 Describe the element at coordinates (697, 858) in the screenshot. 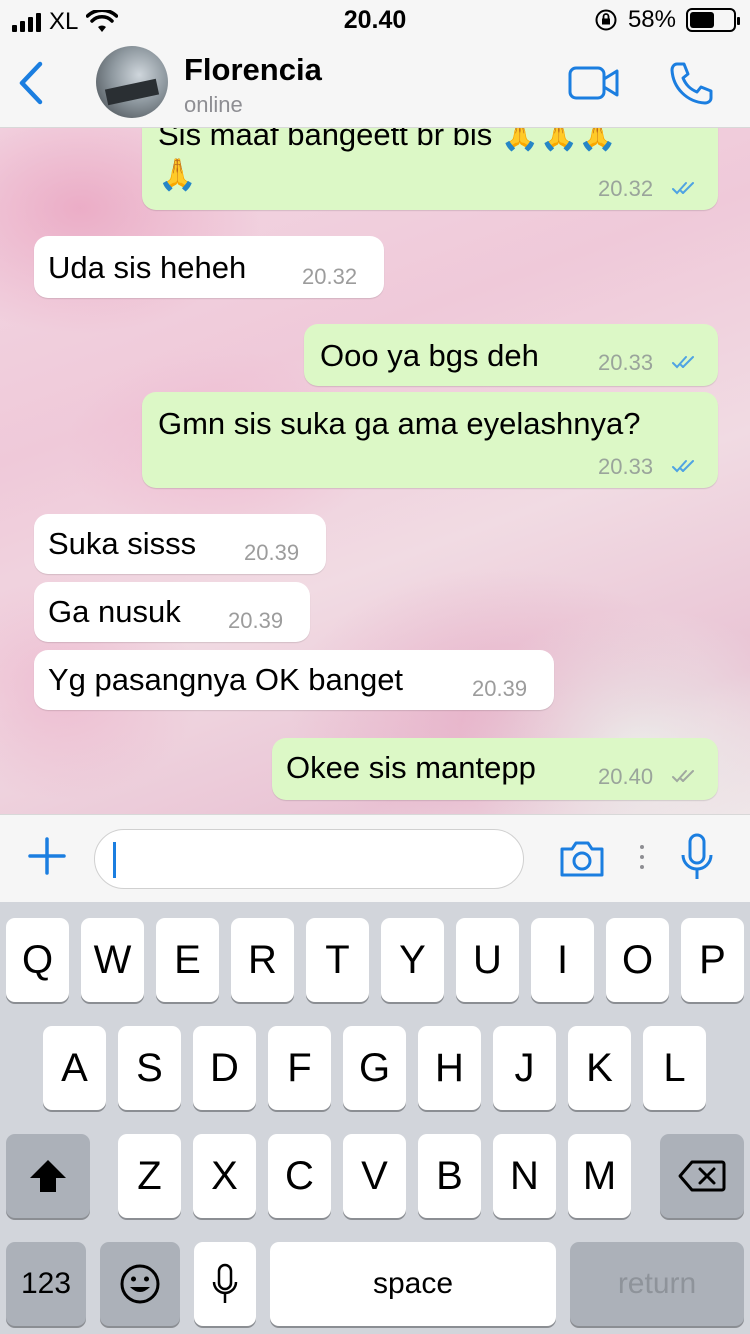

I see `microphone-icon` at that location.